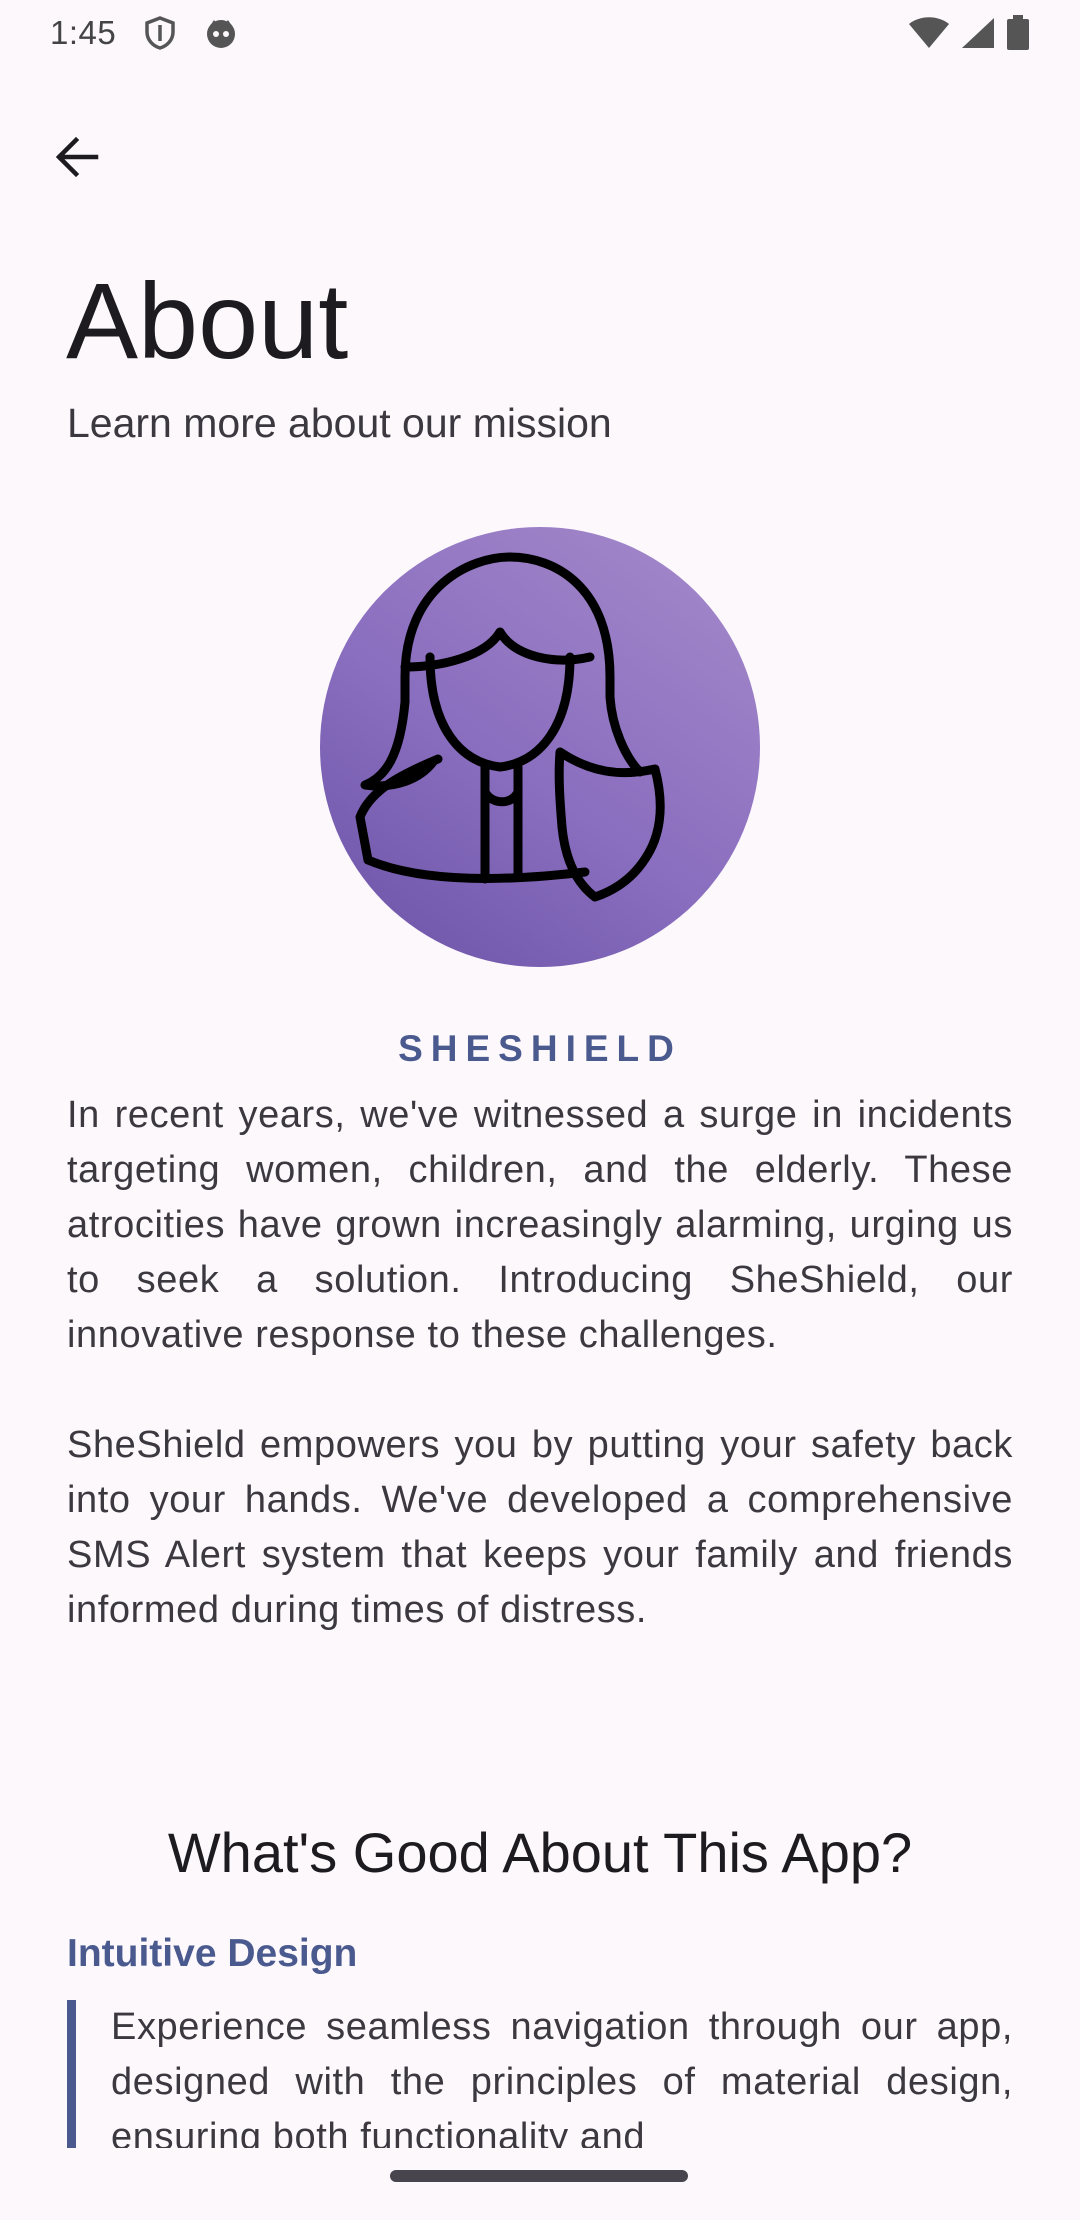  I want to click on status-left: 1:45, so click(144, 33).